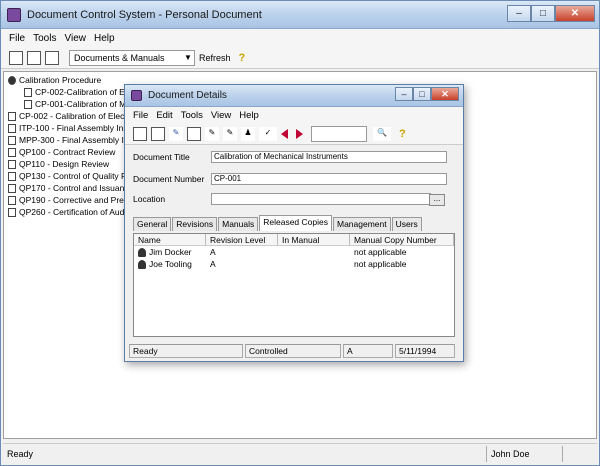 This screenshot has height=466, width=600. I want to click on users-icon: ♟, so click(248, 133).